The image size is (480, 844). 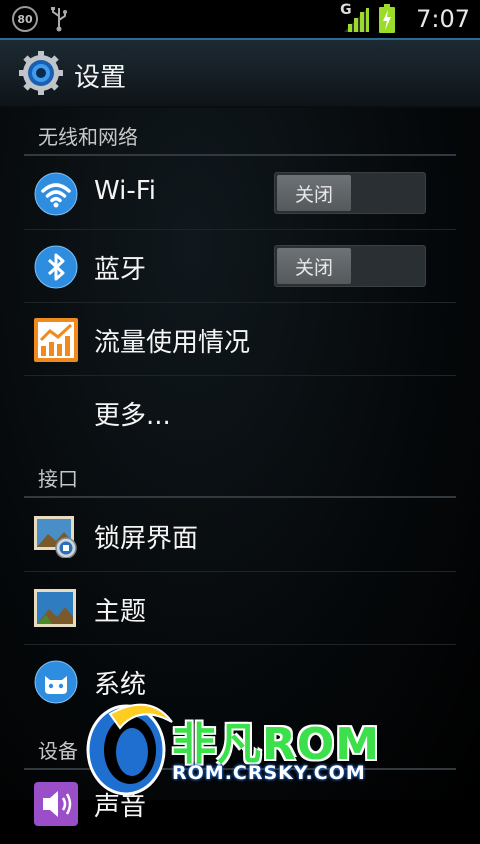 What do you see at coordinates (58, 751) in the screenshot?
I see `section-header-label: 设备` at bounding box center [58, 751].